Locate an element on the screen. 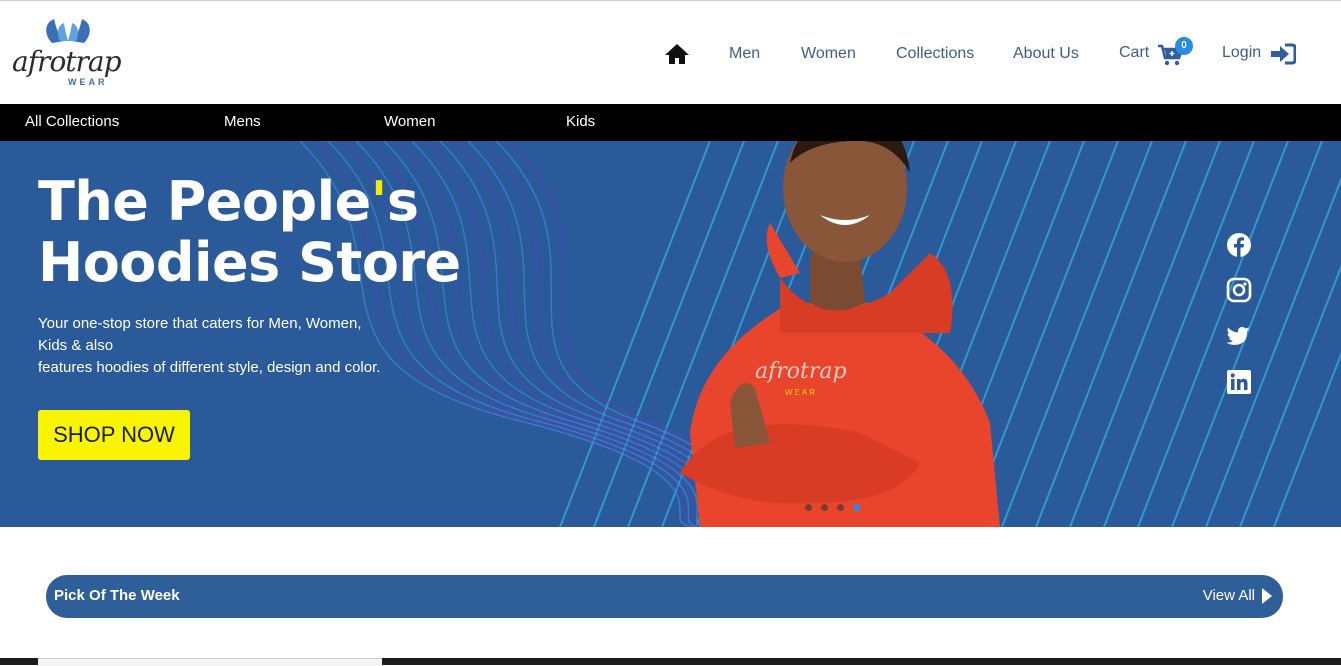 This screenshot has height=666, width=1341. home-icon is located at coordinates (677, 54).